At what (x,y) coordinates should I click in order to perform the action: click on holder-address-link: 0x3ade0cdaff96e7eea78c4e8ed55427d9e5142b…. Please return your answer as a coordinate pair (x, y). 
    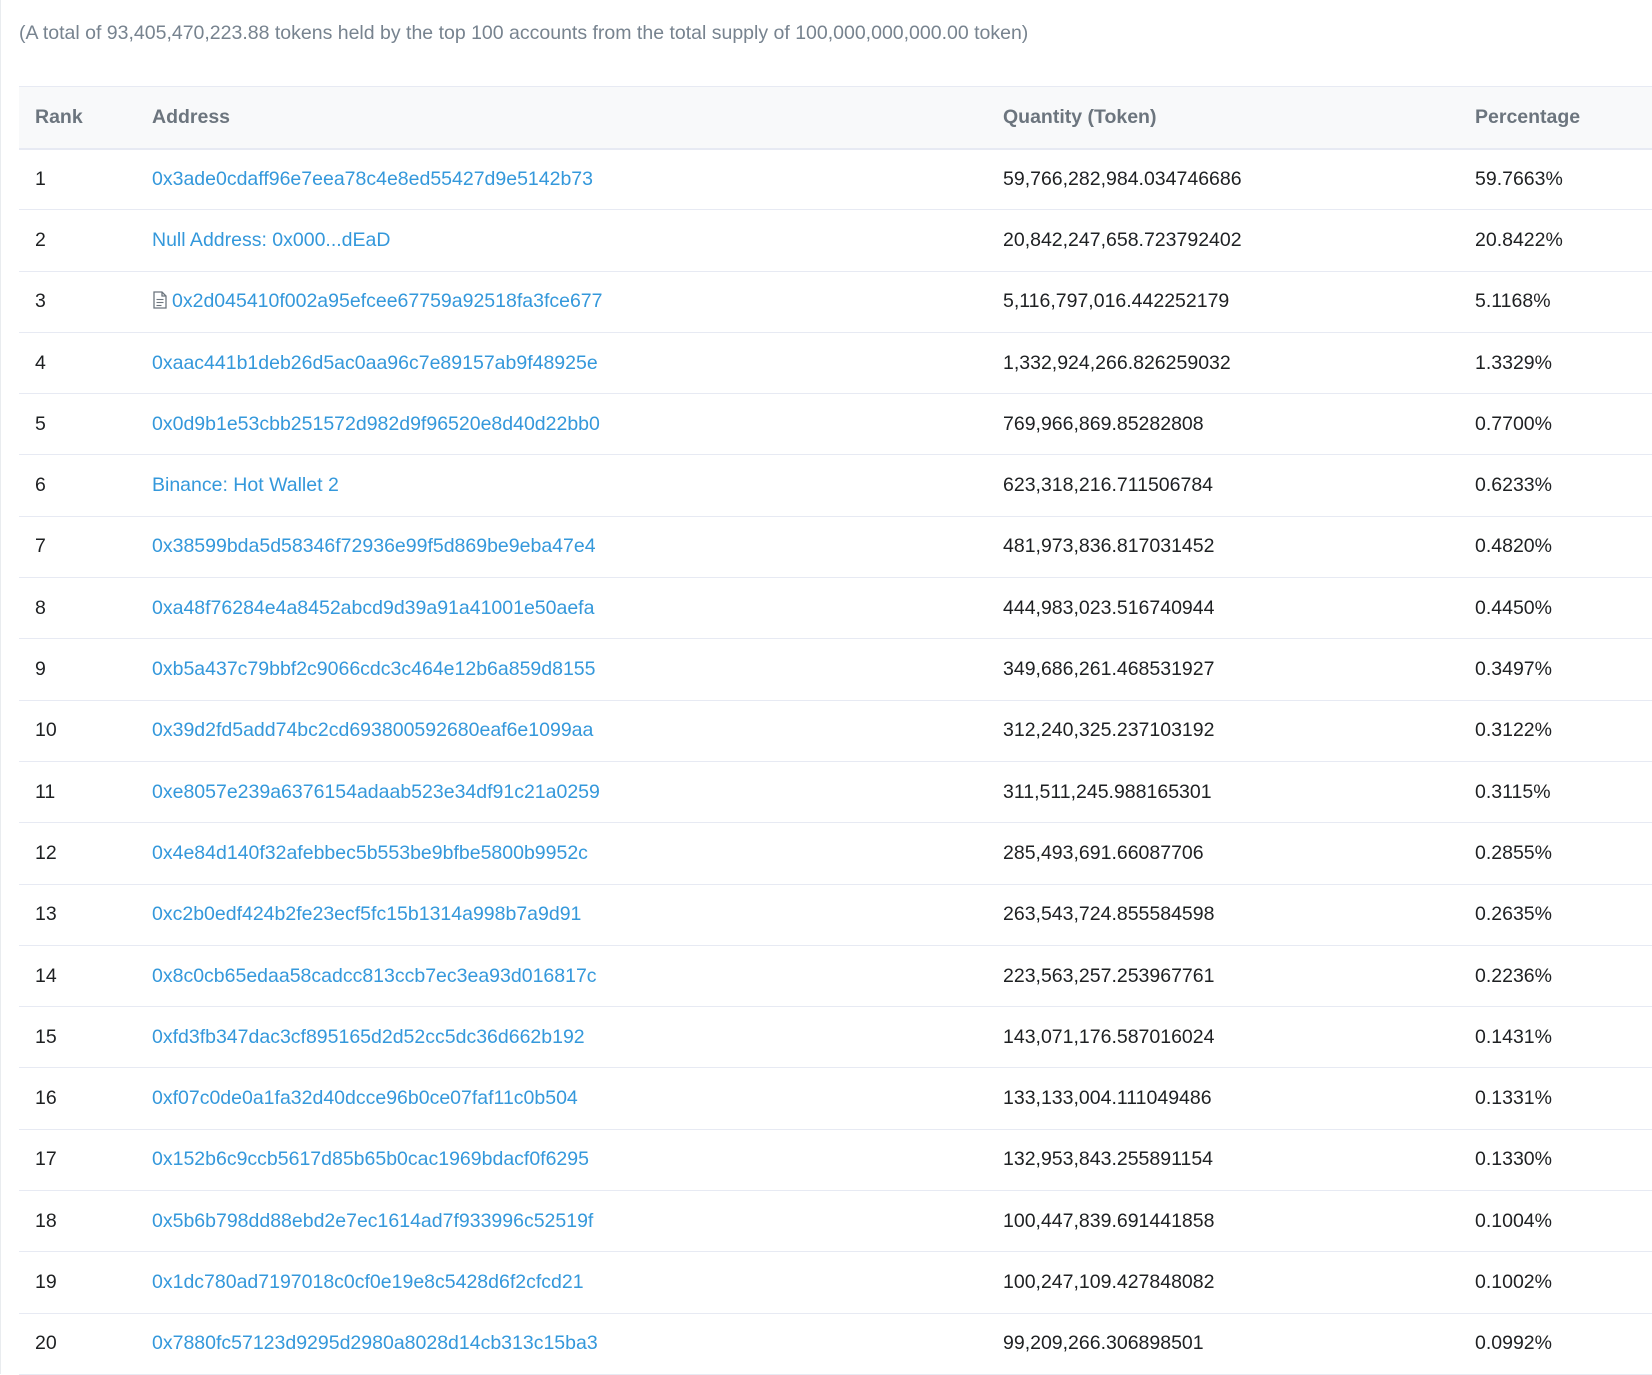
    Looking at the image, I should click on (372, 179).